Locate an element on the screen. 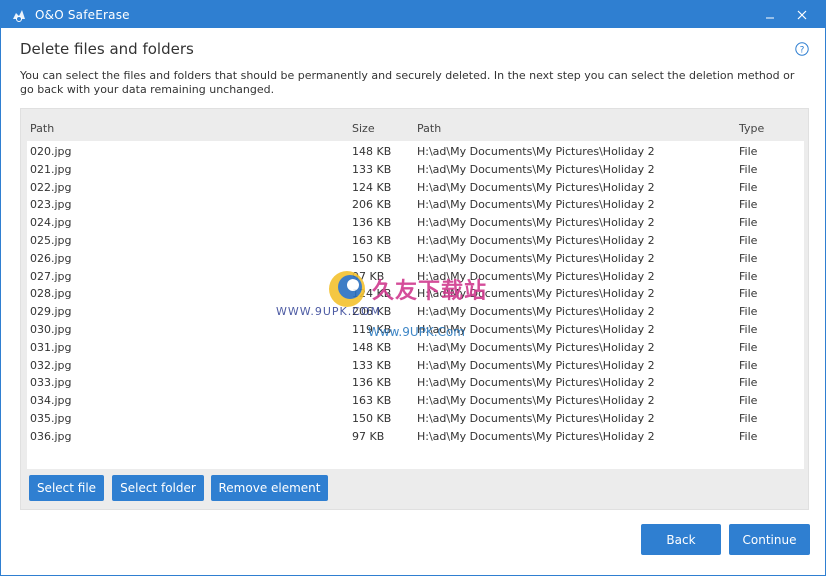 This screenshot has height=578, width=828. file-size-cell: 150 KB is located at coordinates (372, 258).